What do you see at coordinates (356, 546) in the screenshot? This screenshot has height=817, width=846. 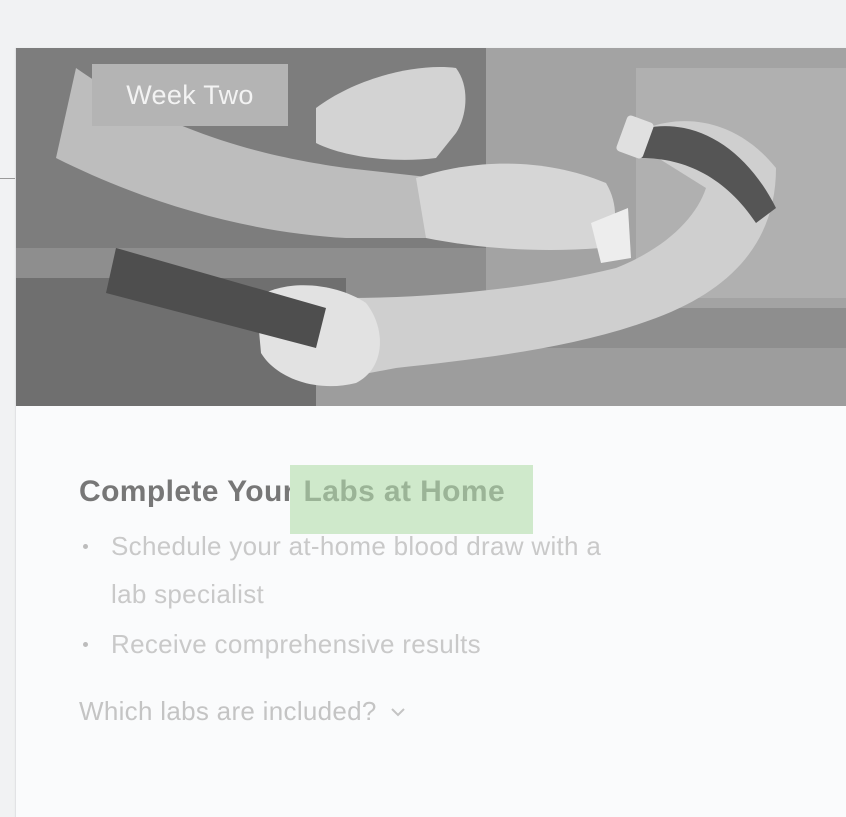 I see `list-item-line: Schedule your at-home blood draw with a` at bounding box center [356, 546].